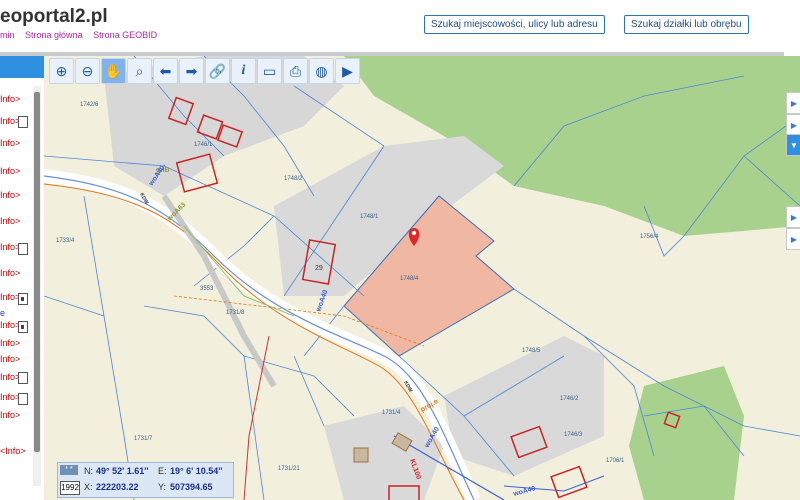  Describe the element at coordinates (122, 471) in the screenshot. I see `coord-n-value: 49° 52' 1.61''` at that location.